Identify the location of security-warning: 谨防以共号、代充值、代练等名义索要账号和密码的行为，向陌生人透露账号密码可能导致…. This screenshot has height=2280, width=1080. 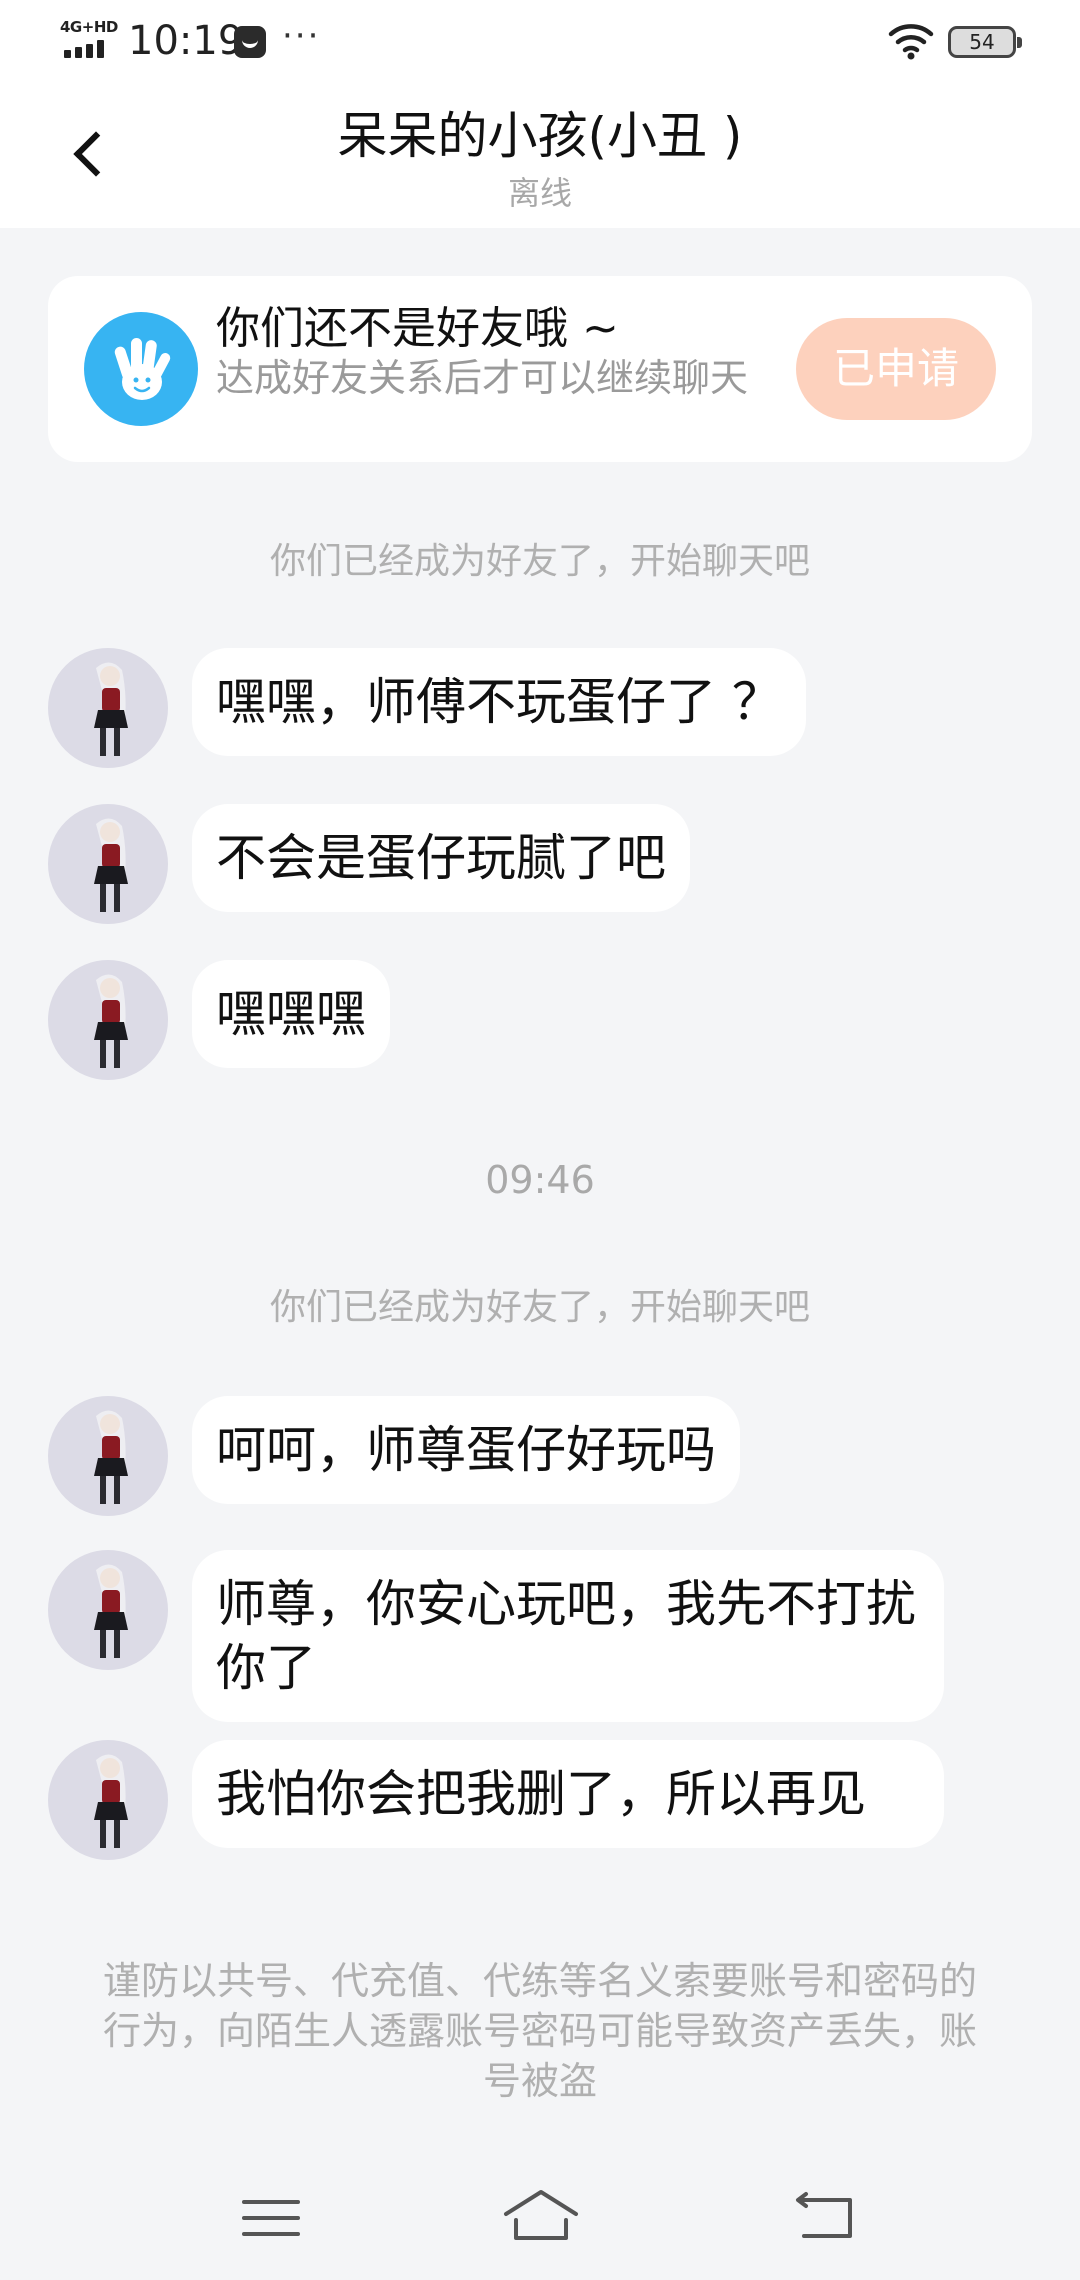
(539, 2031).